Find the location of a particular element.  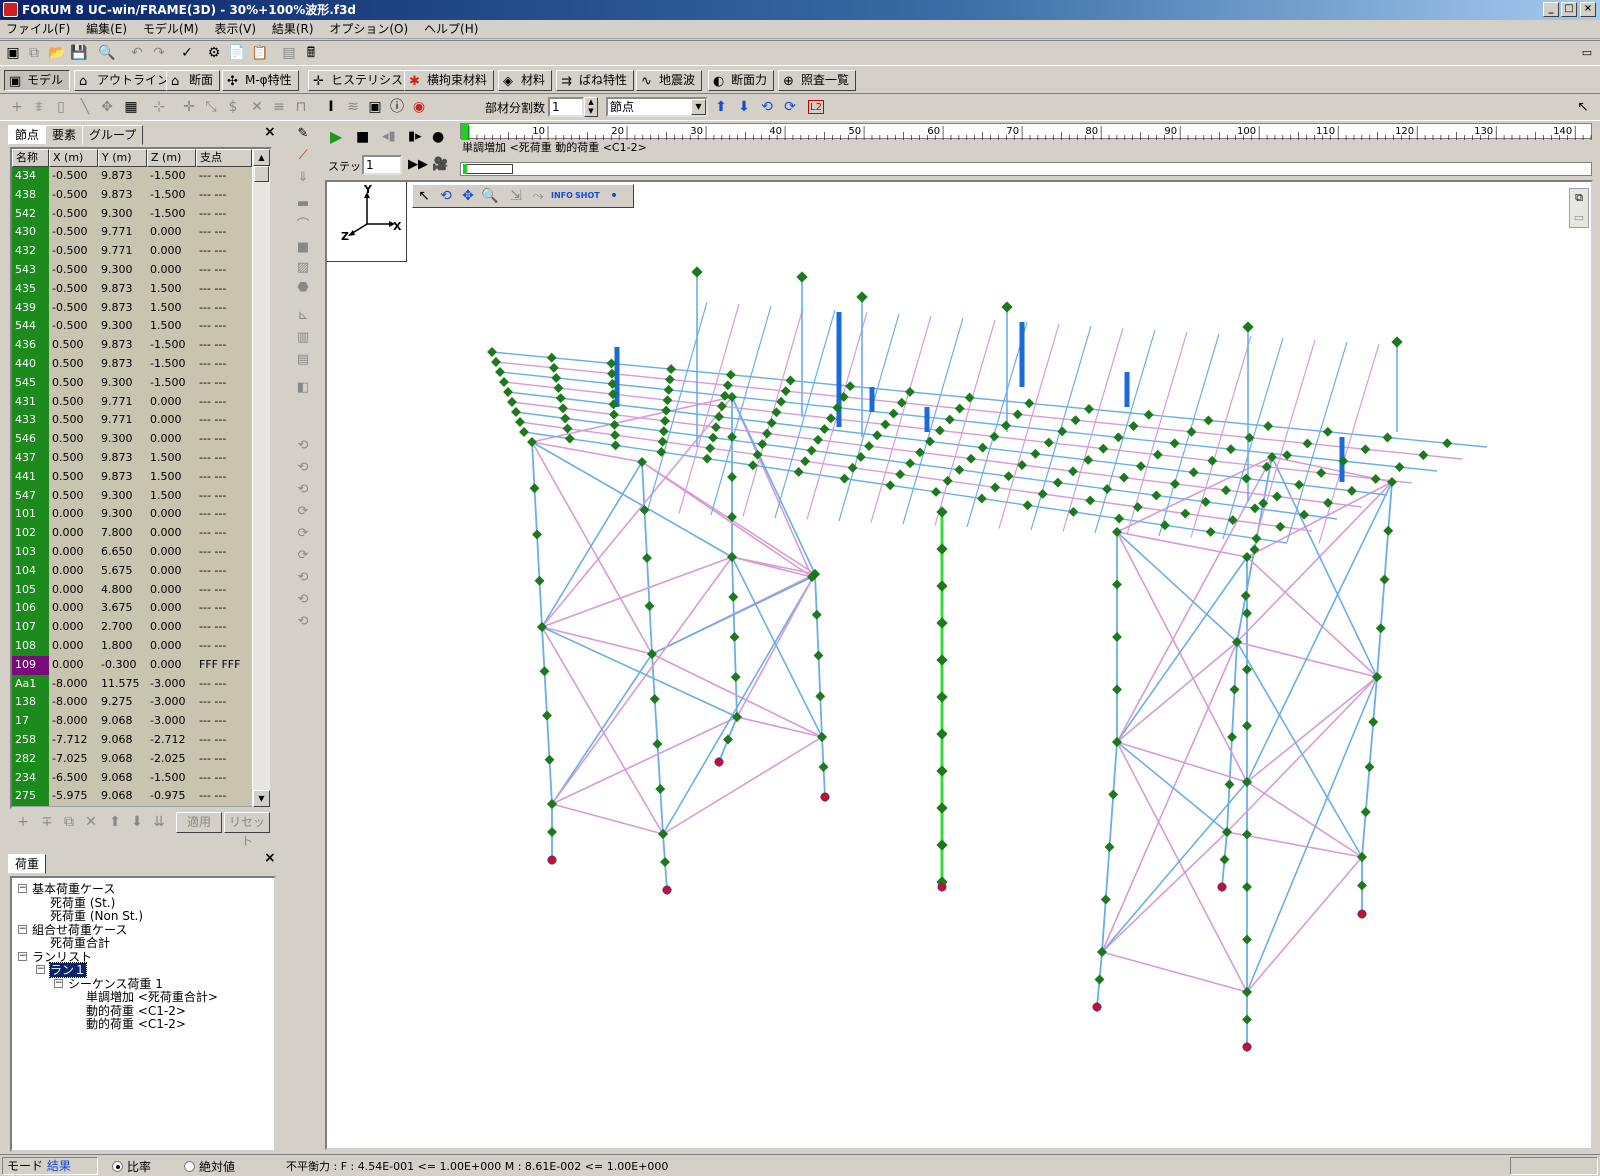

table-row: 108 0.000 1.800 0.000 --- --- is located at coordinates (132, 646).